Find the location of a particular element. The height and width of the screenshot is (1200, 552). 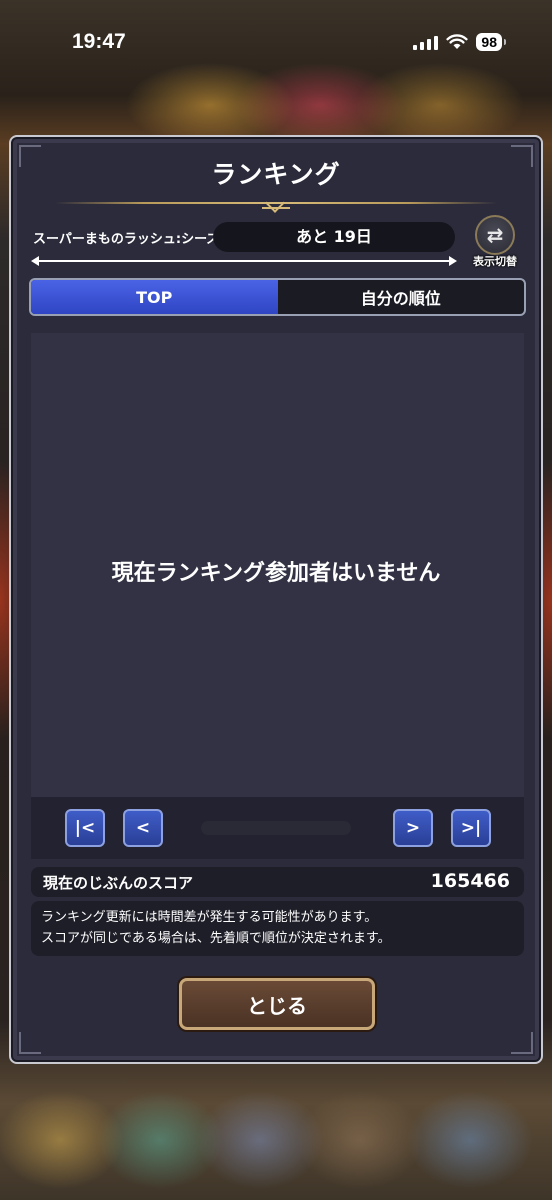

battery-icon: 98 is located at coordinates (491, 42).